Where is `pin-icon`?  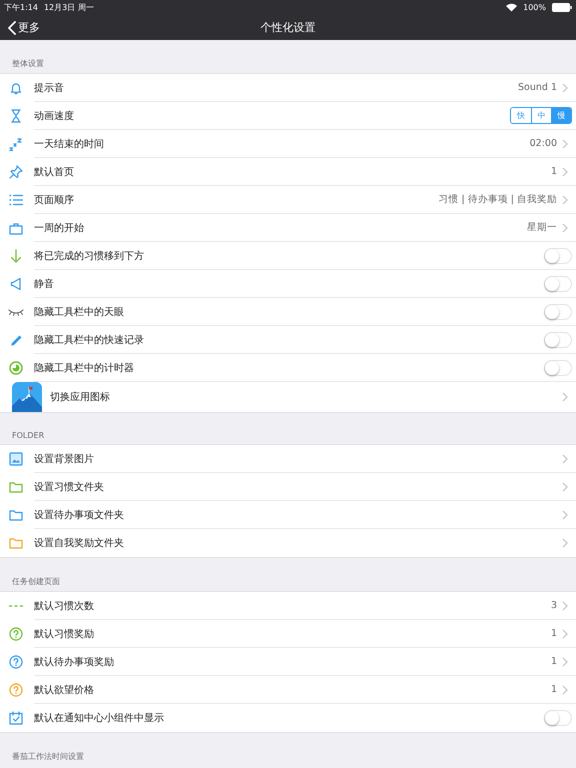
pin-icon is located at coordinates (16, 172).